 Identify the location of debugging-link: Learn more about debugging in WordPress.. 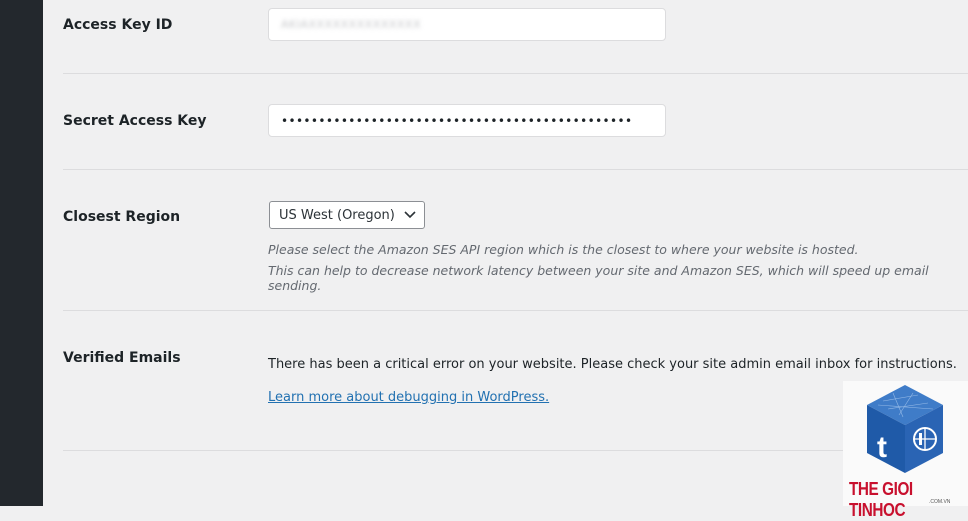
(408, 397).